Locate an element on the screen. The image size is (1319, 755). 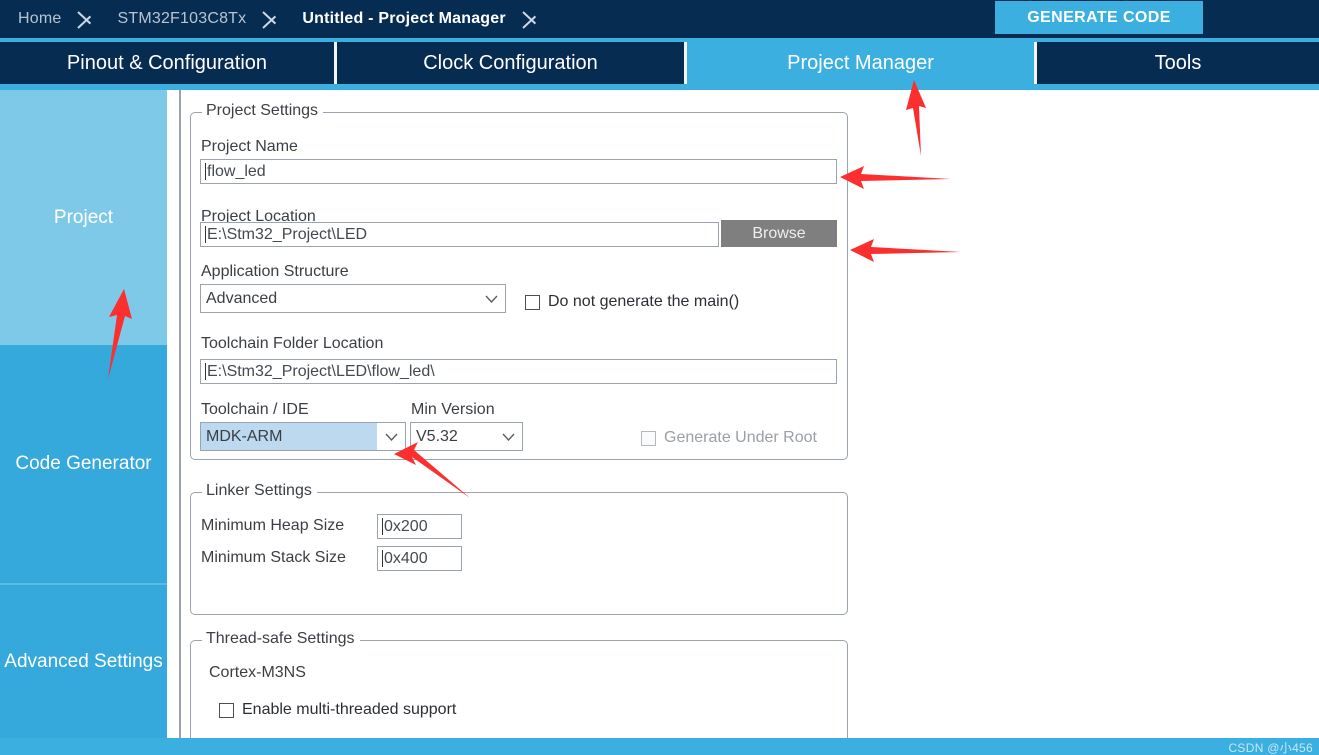
thread-safe-settings-title: Thread-safe Settings is located at coordinates (281, 639).